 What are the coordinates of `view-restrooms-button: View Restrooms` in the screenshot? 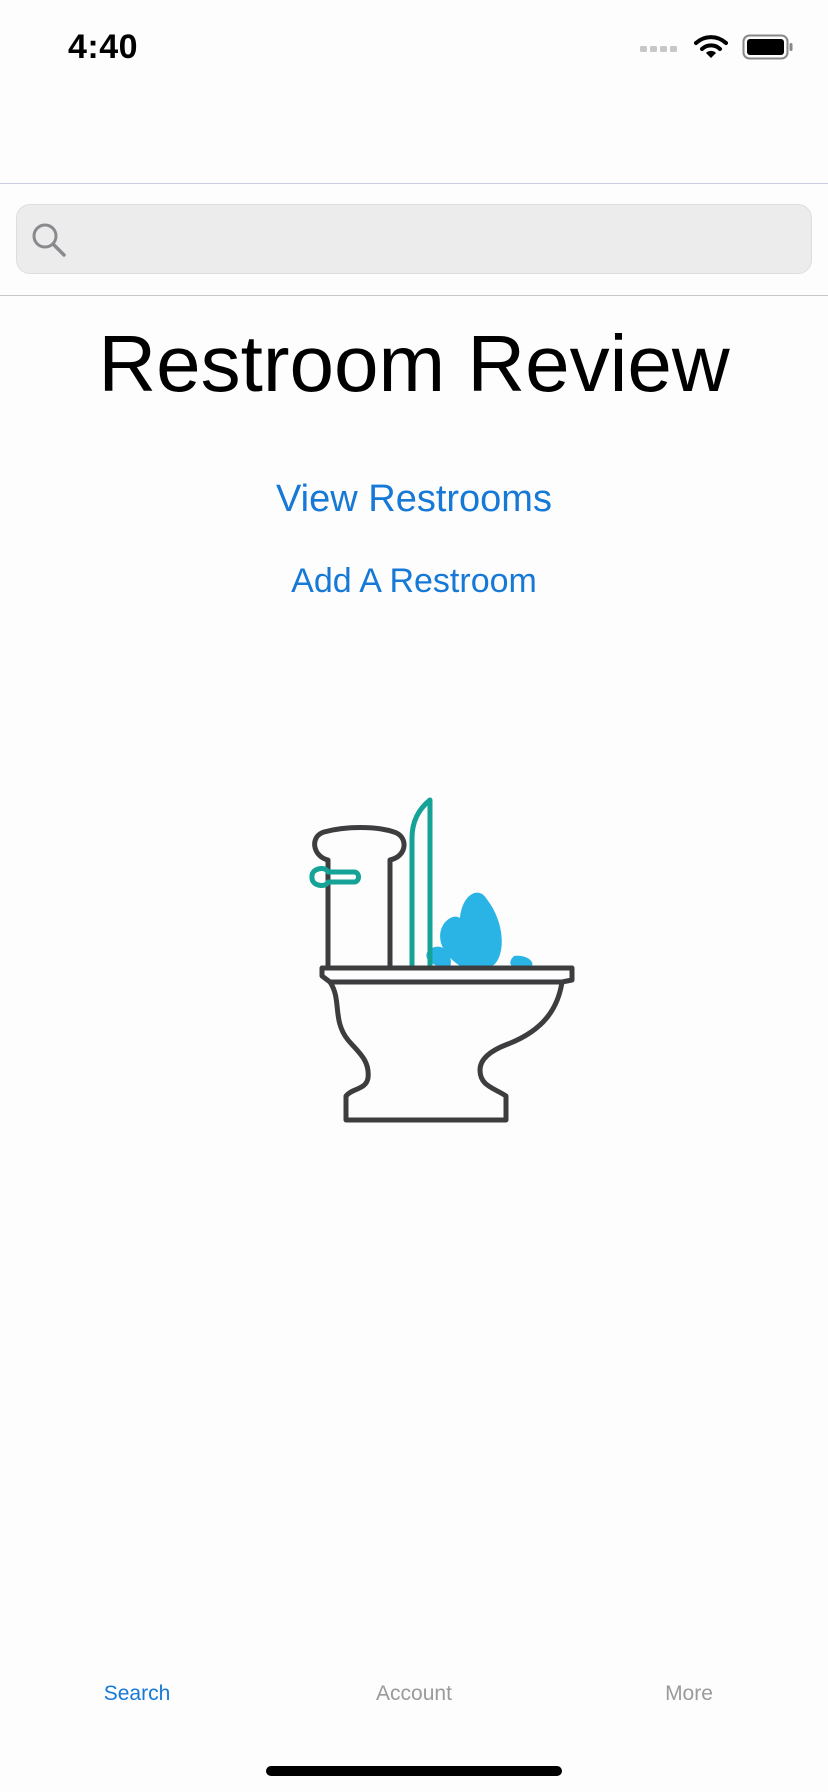 It's located at (414, 499).